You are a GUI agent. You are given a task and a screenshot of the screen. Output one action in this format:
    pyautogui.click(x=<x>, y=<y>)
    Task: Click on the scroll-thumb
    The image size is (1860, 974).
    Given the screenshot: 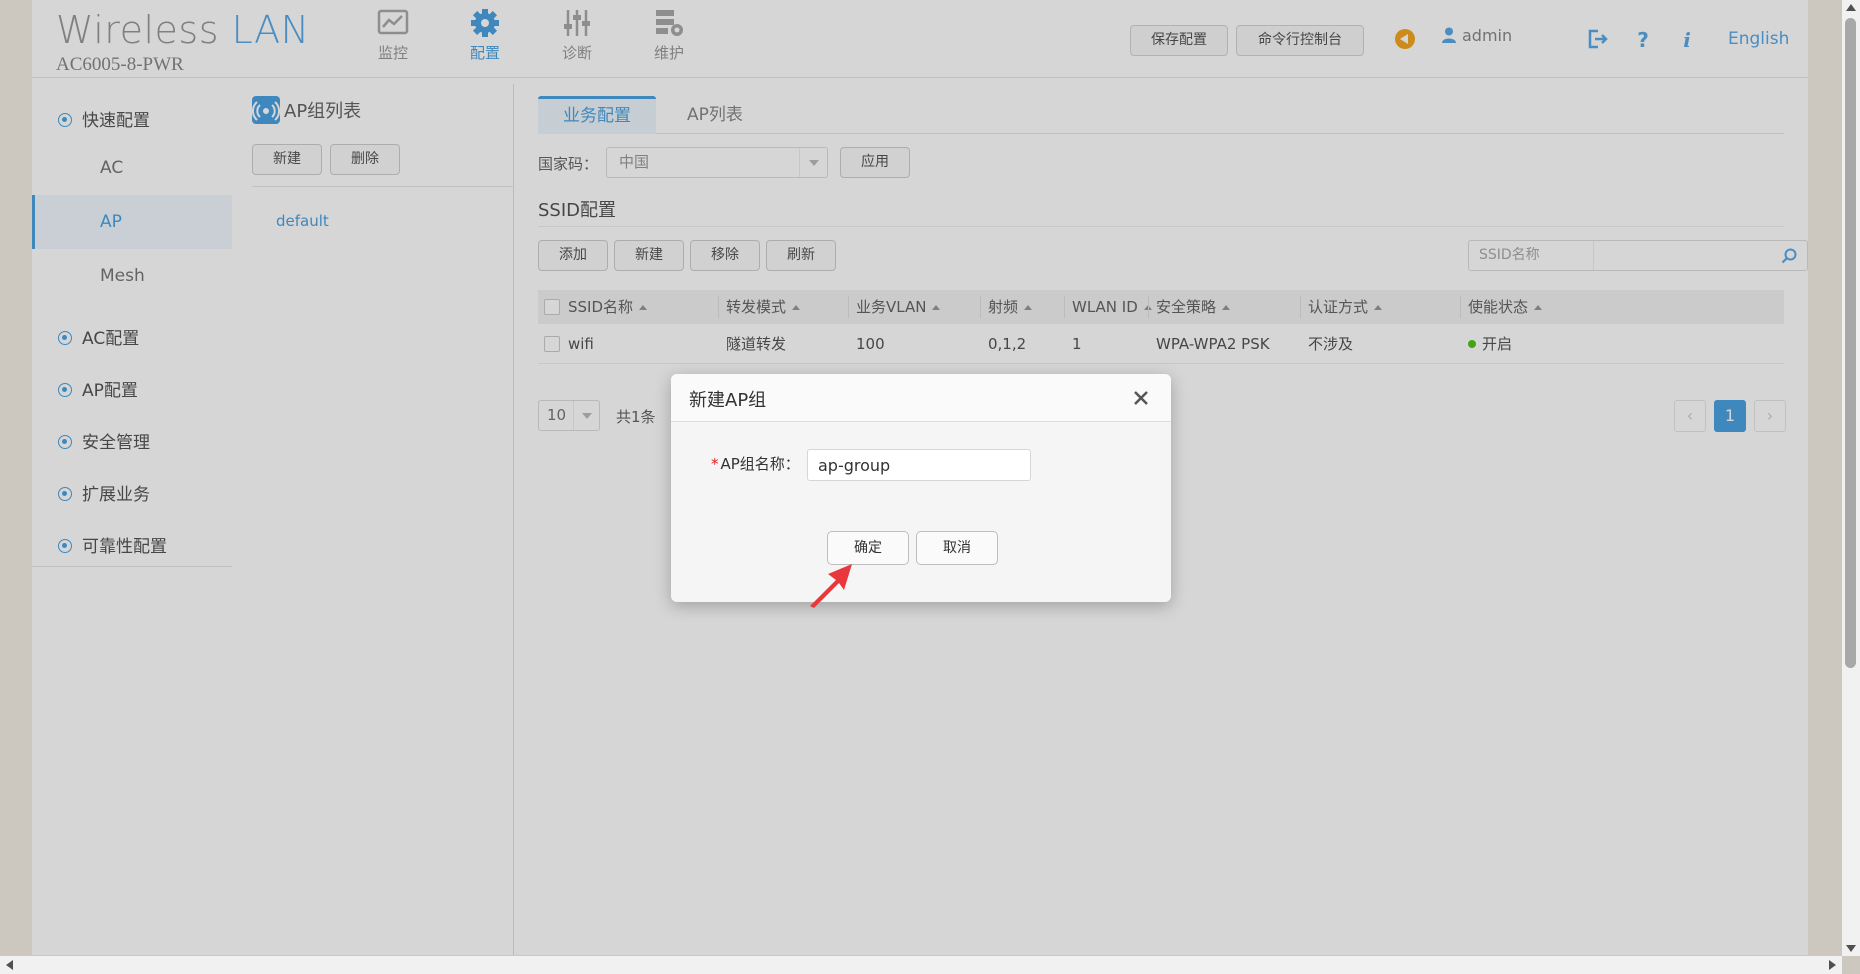 What is the action you would take?
    pyautogui.click(x=1850, y=343)
    